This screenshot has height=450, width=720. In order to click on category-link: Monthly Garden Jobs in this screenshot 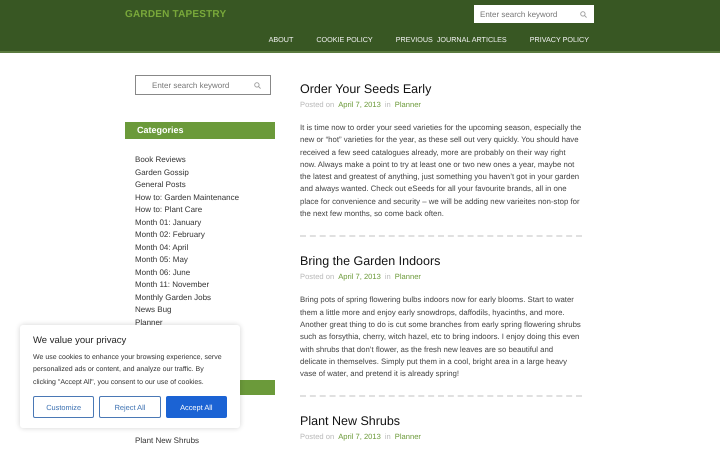, I will do `click(173, 297)`.